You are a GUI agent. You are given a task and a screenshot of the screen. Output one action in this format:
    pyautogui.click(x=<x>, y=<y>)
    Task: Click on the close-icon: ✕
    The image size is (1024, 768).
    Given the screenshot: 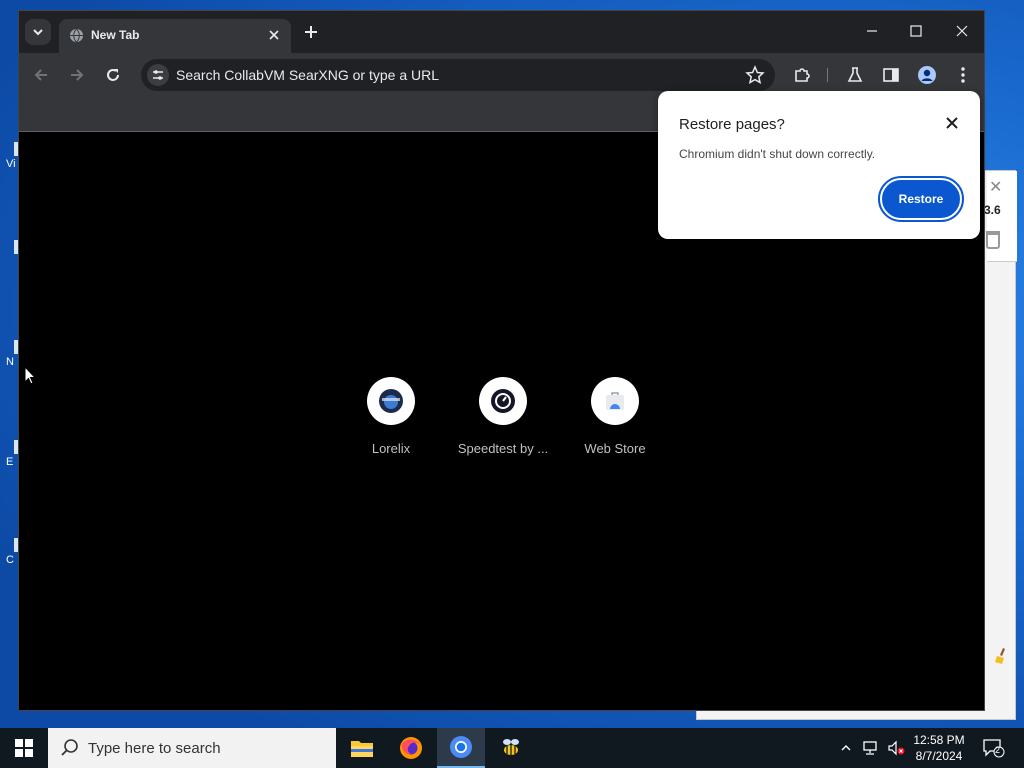 What is the action you would take?
    pyautogui.click(x=995, y=187)
    